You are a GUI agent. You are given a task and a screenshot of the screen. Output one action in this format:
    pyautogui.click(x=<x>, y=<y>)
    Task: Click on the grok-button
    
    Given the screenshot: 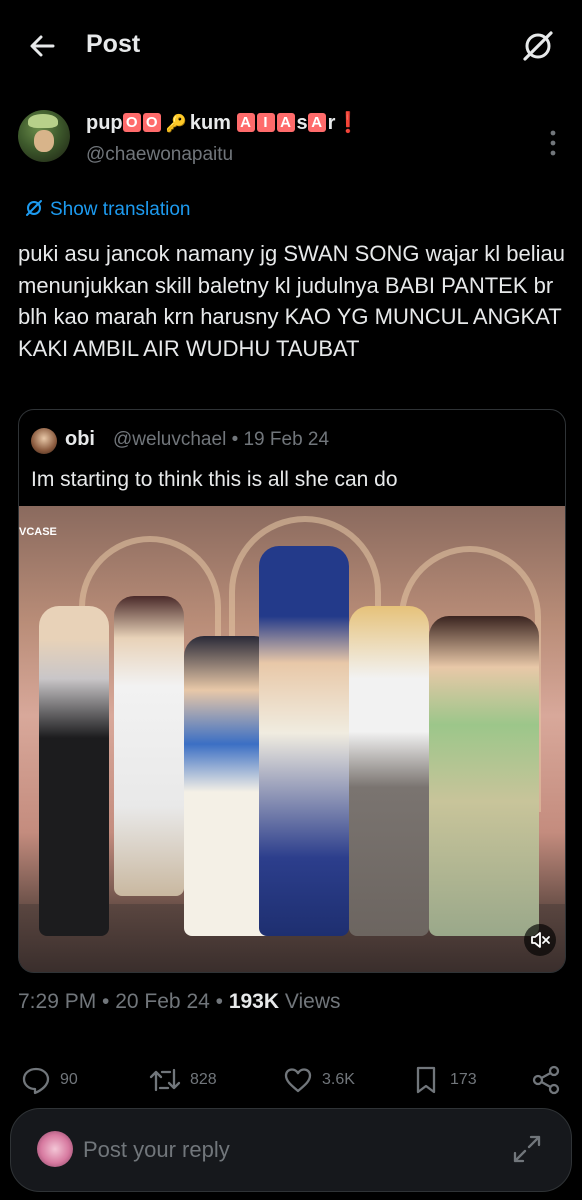 What is the action you would take?
    pyautogui.click(x=538, y=46)
    